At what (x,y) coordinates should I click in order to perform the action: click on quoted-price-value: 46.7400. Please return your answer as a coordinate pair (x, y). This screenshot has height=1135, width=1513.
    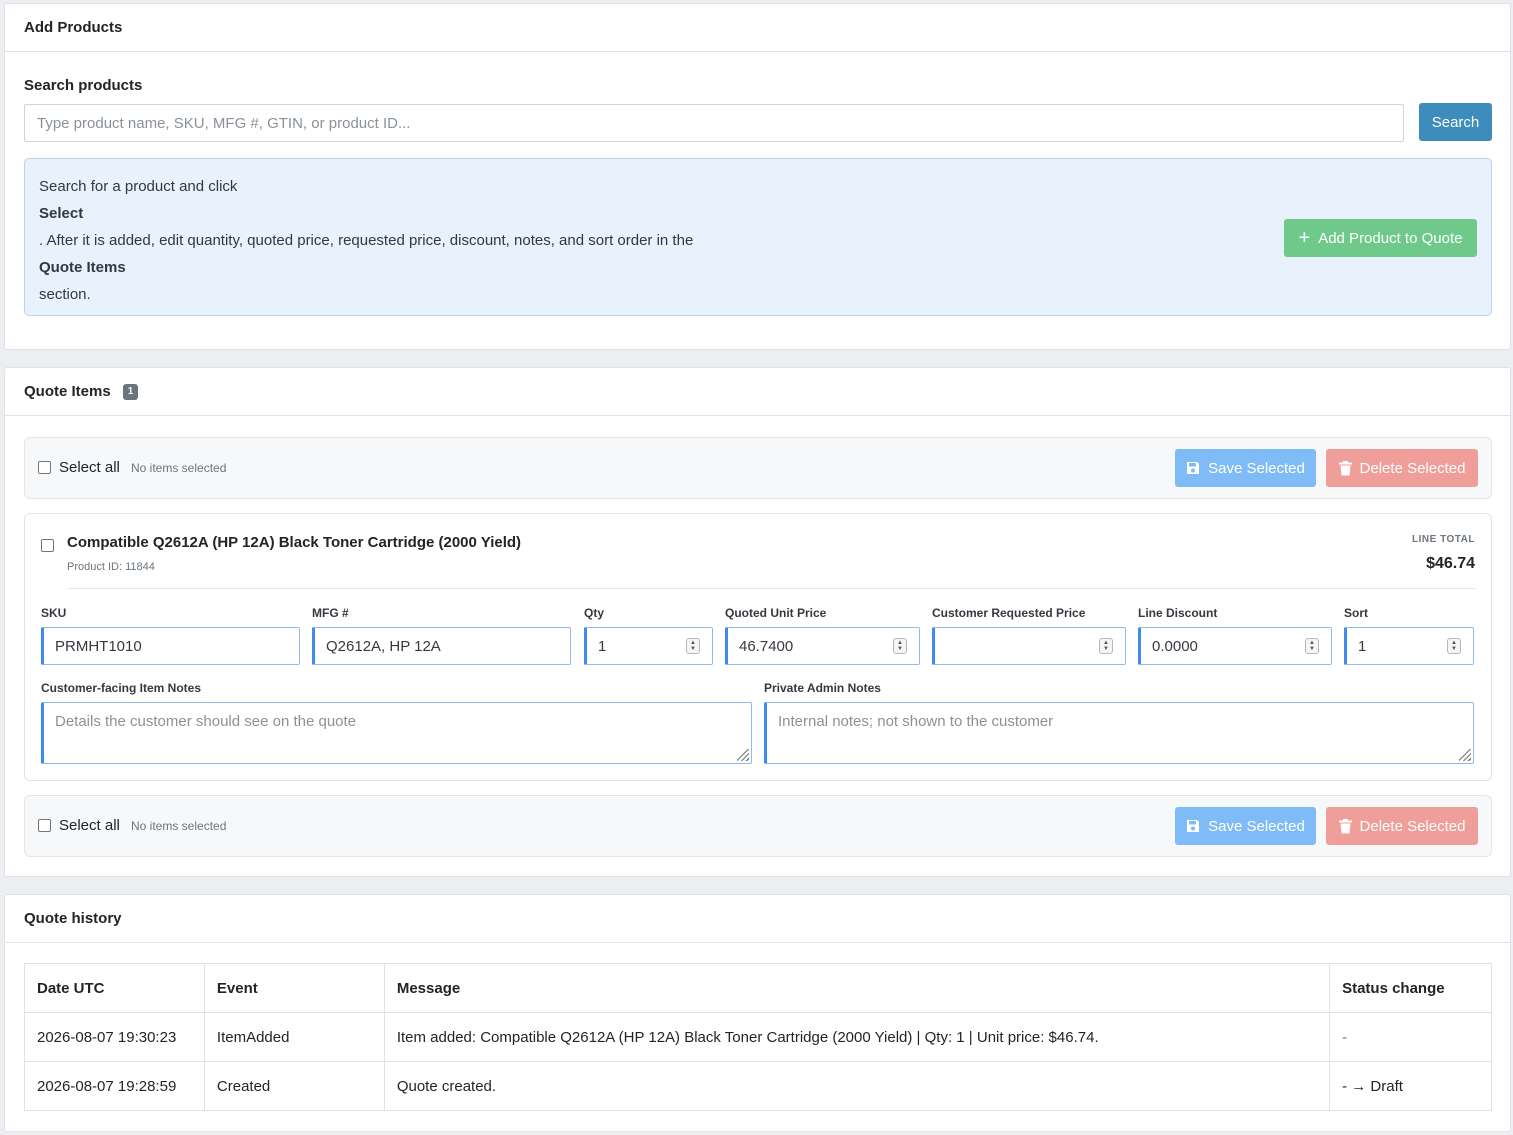
    Looking at the image, I should click on (766, 646).